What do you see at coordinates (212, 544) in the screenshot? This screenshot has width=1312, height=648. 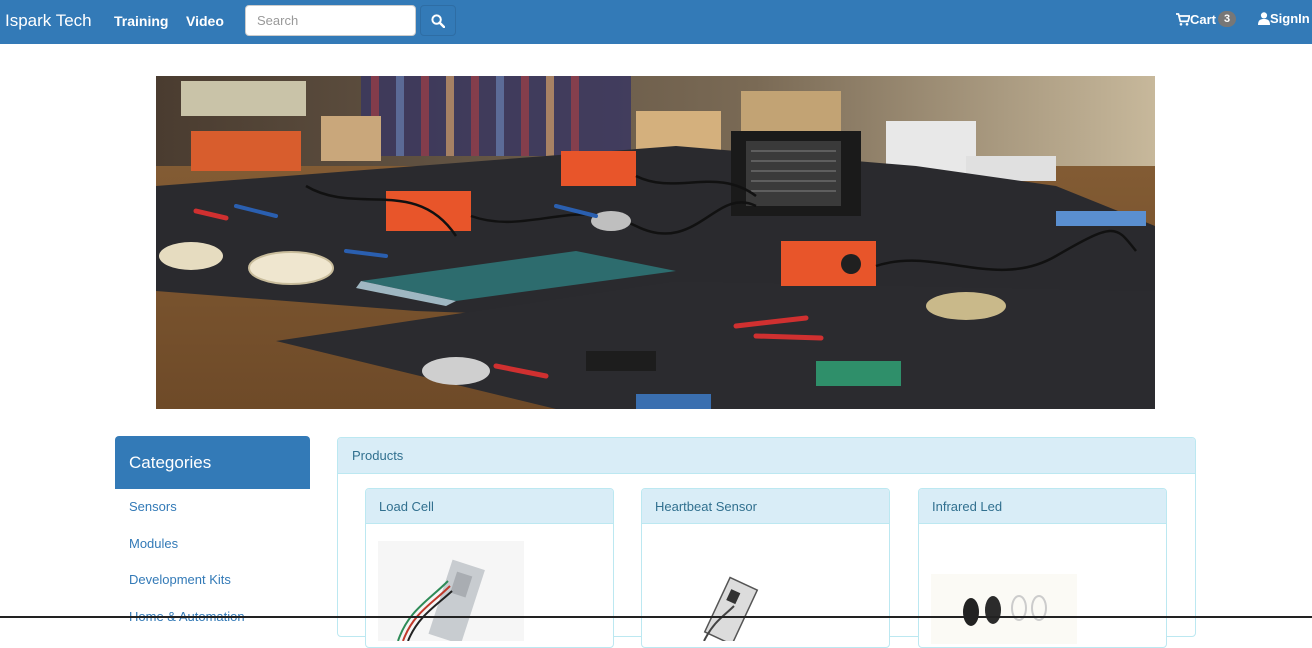 I see `category-modules: Modules` at bounding box center [212, 544].